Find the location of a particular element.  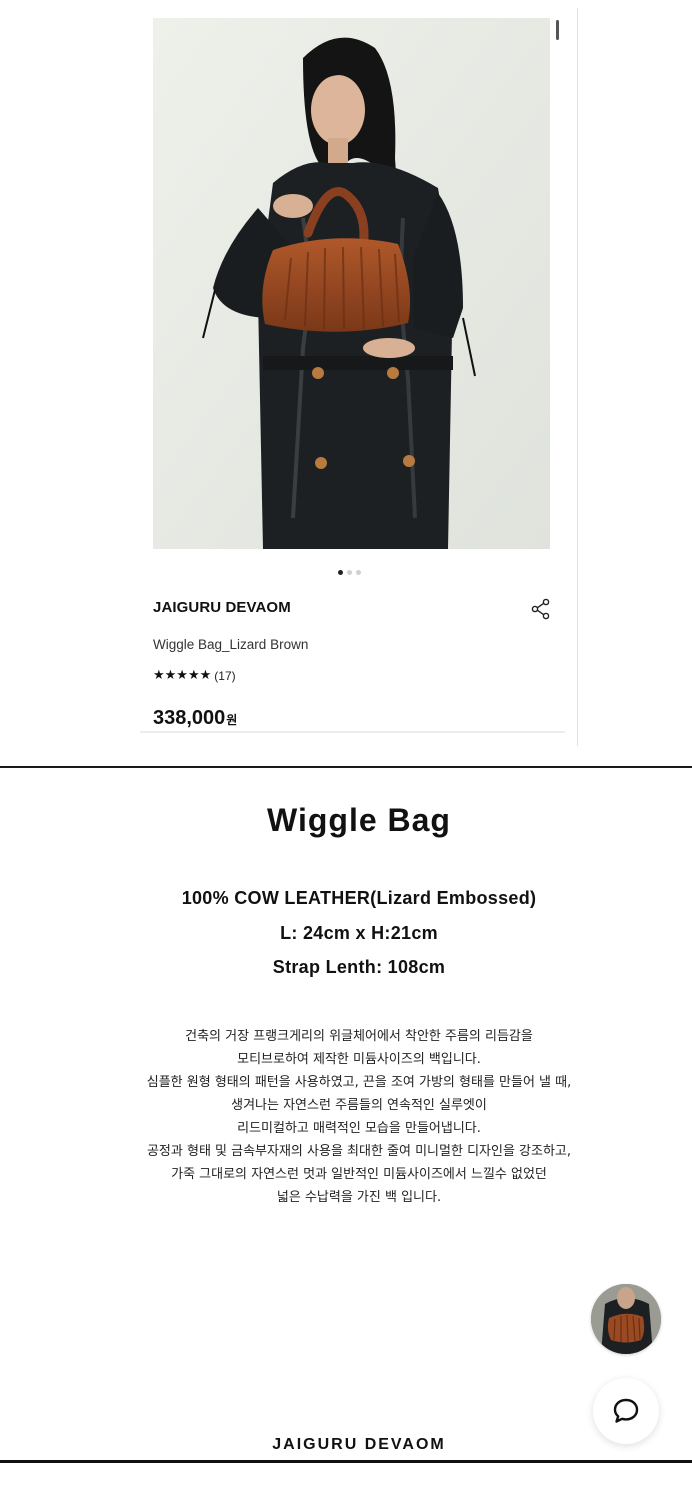

rating-row: ★★★★★ (17) is located at coordinates (194, 675).